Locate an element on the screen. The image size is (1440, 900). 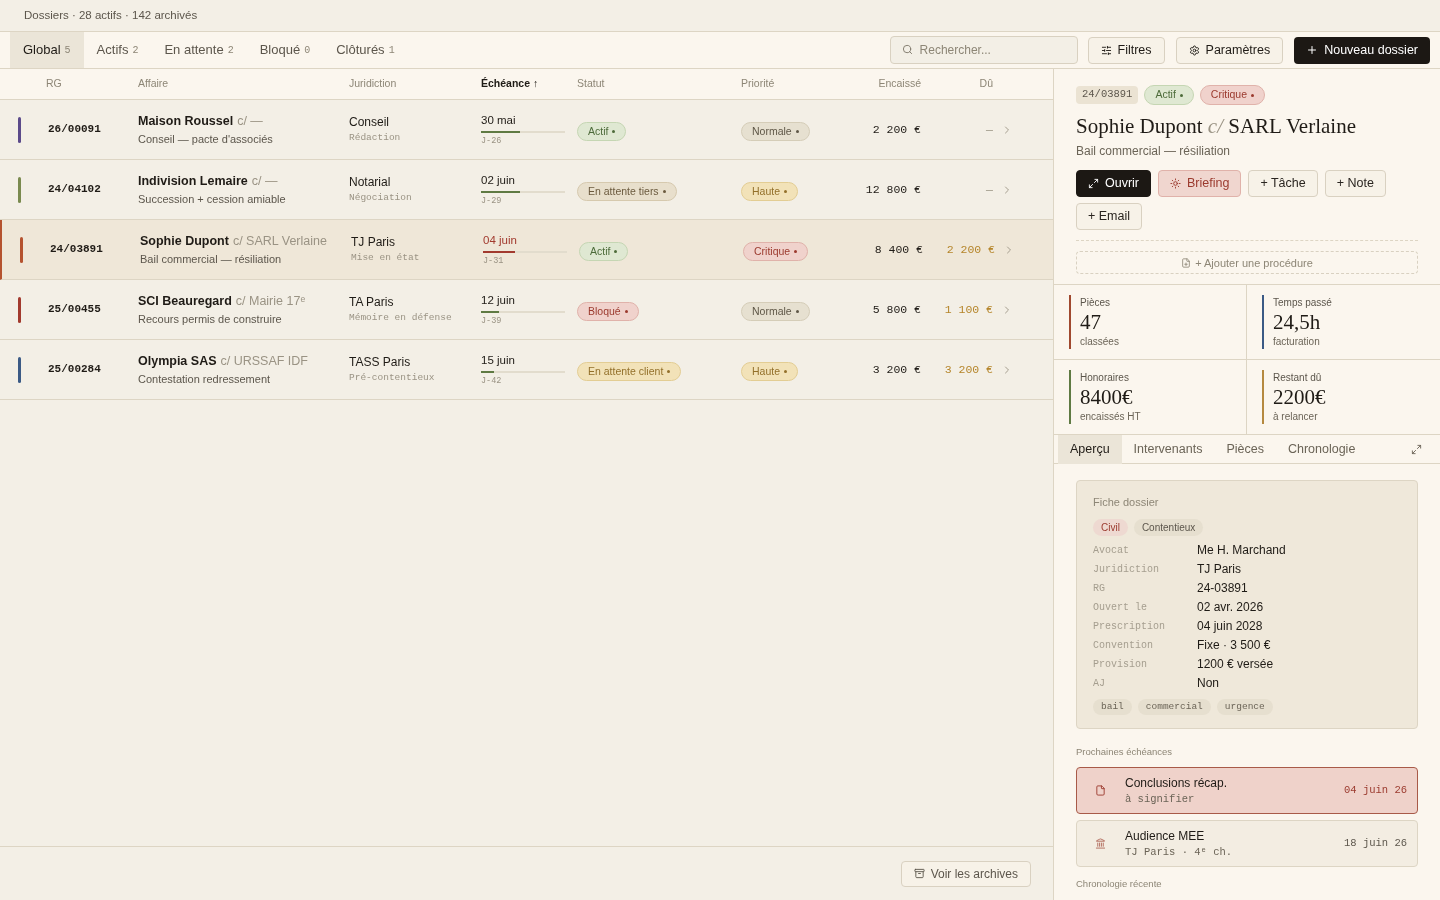
procedure-stage: Pré-contentieux is located at coordinates (392, 378).